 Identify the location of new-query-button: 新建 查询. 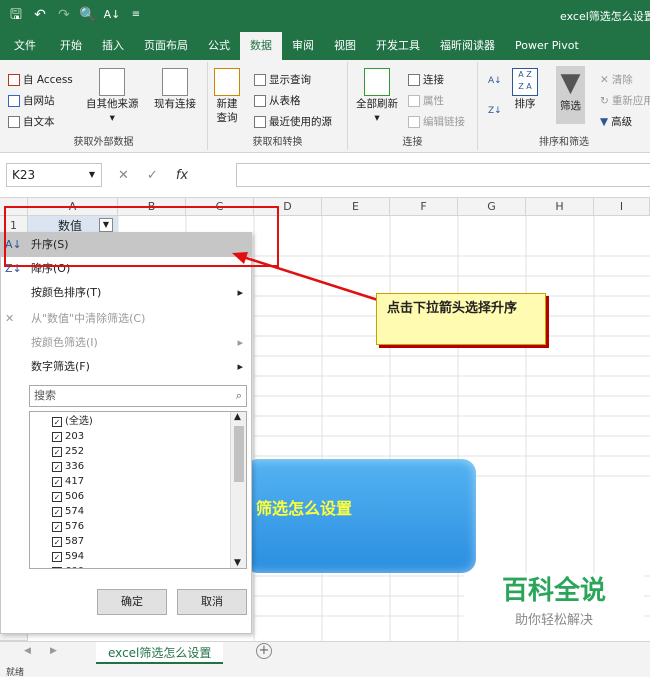
(227, 96).